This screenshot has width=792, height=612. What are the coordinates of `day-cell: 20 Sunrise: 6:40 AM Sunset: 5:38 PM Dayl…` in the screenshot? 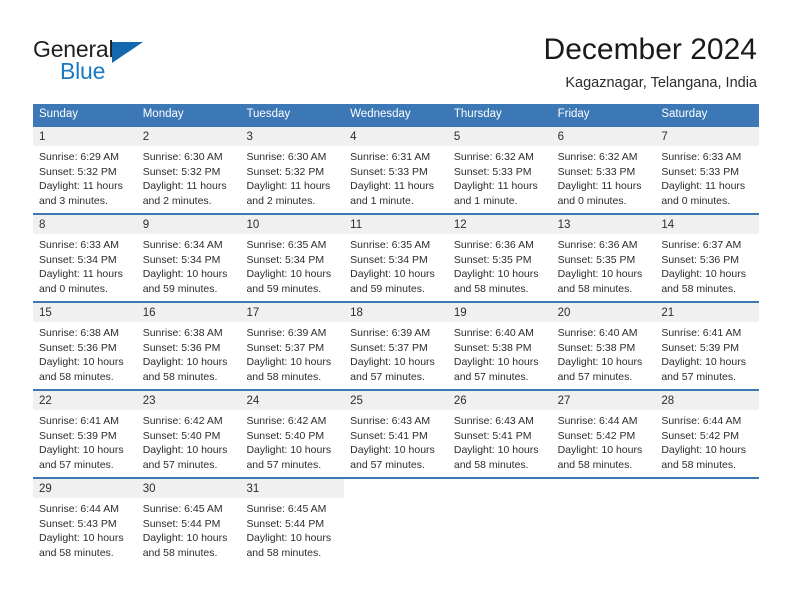 It's located at (603, 346).